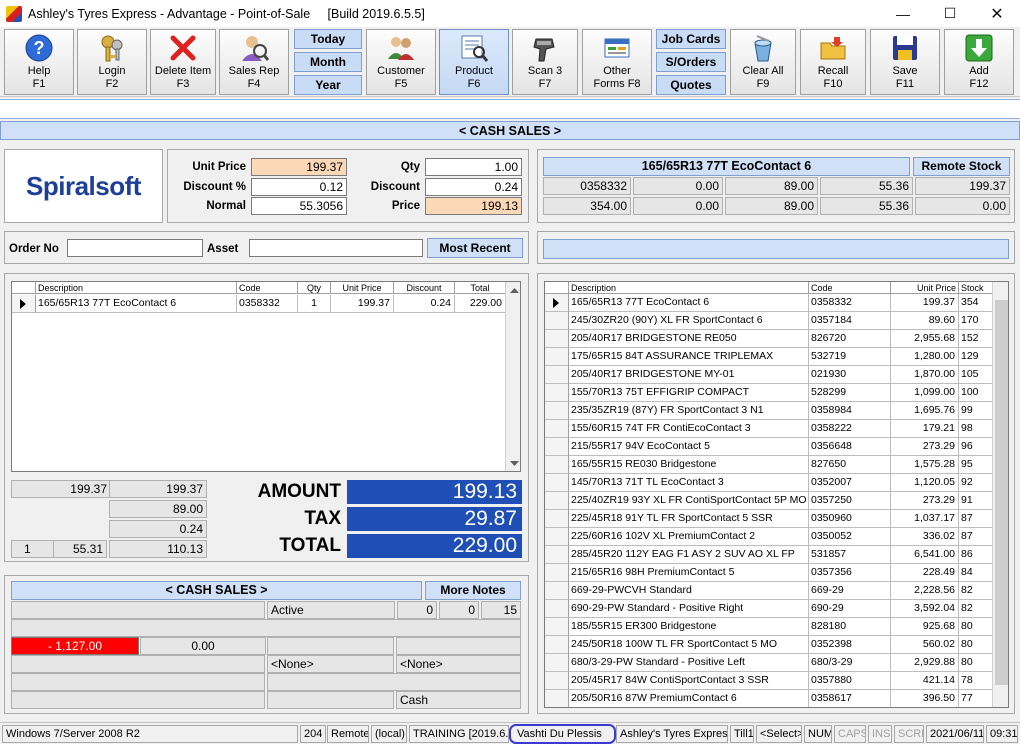  What do you see at coordinates (925, 645) in the screenshot?
I see `product-cell: 560.02` at bounding box center [925, 645].